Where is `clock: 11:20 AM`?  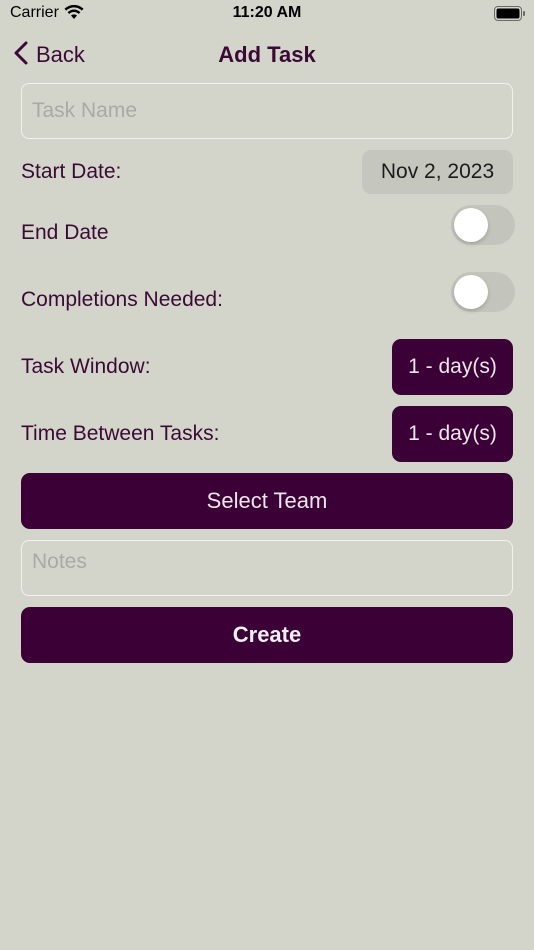
clock: 11:20 AM is located at coordinates (267, 12).